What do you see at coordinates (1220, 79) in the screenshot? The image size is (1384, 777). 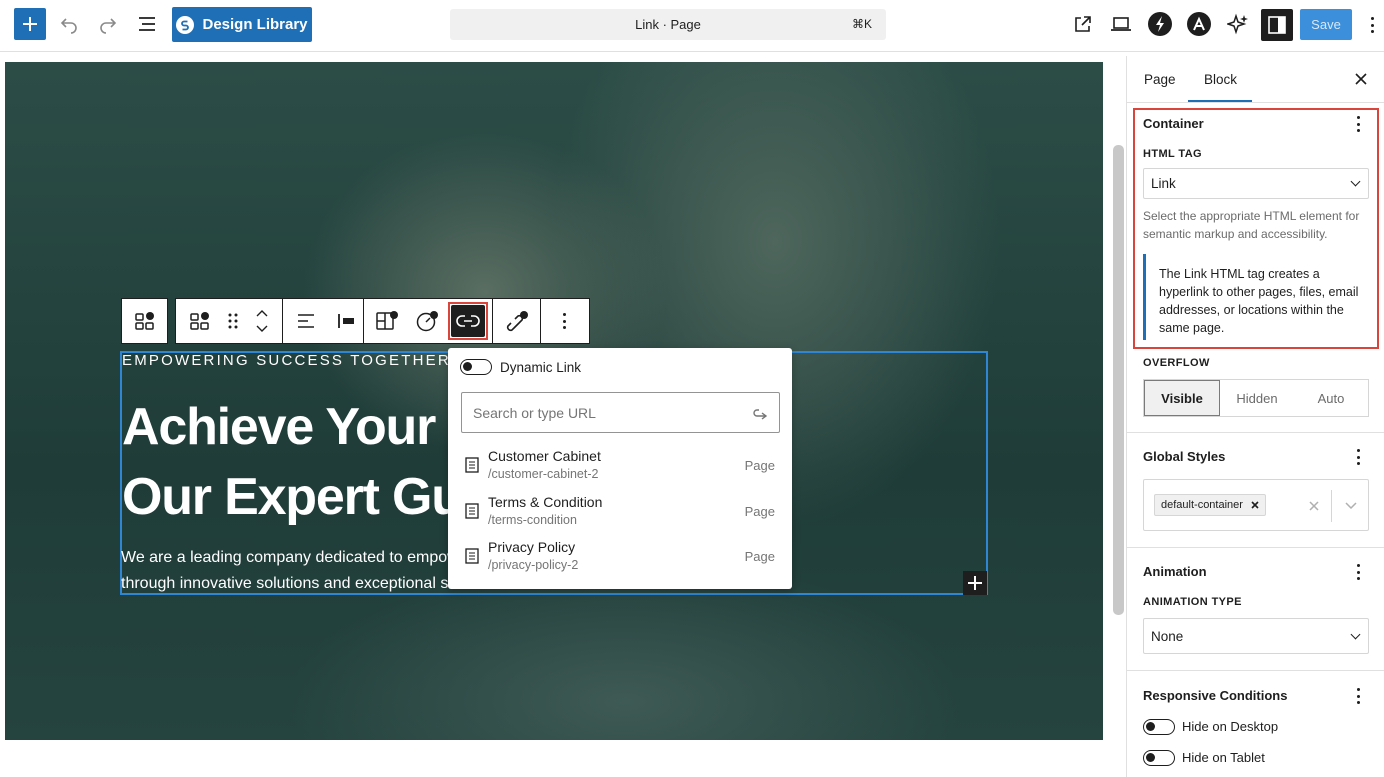 I see `tab-block: Block` at bounding box center [1220, 79].